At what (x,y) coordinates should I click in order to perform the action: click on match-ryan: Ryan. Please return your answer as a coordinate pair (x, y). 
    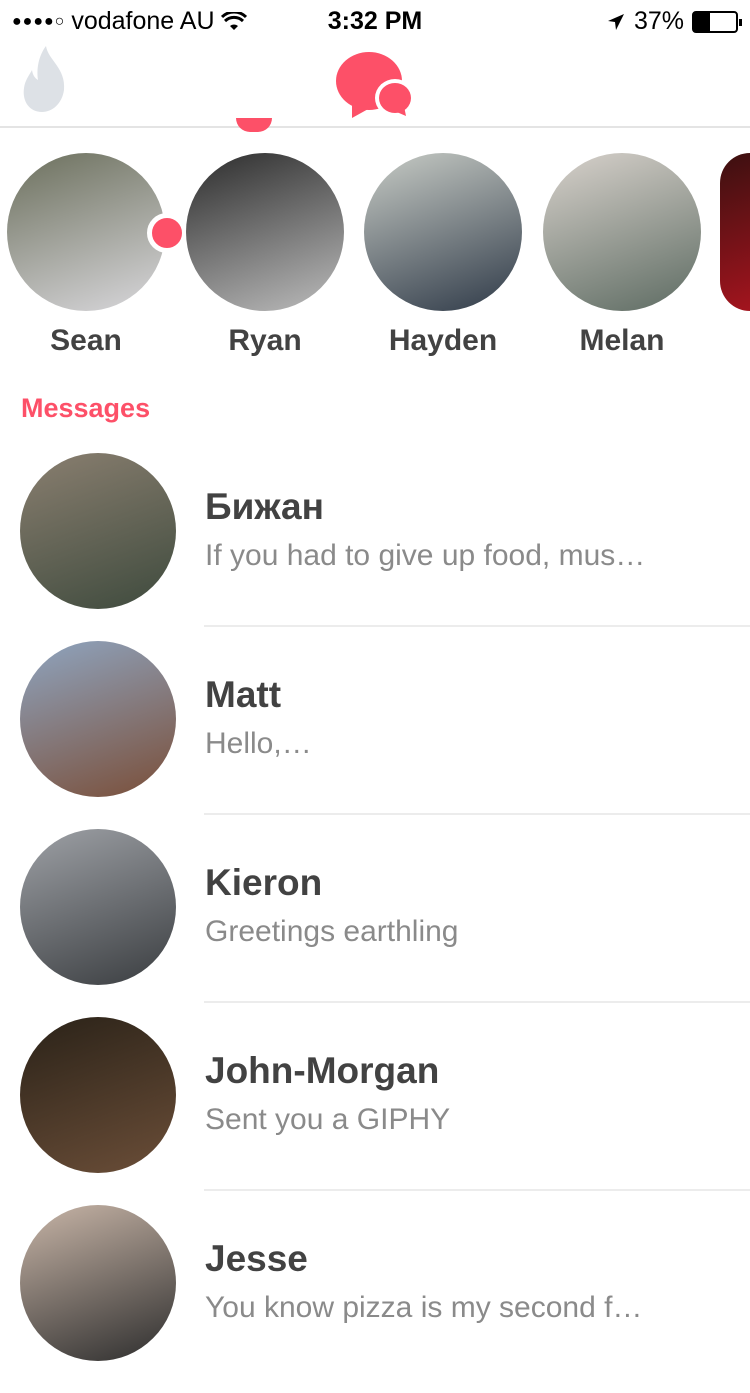
    Looking at the image, I should click on (265, 255).